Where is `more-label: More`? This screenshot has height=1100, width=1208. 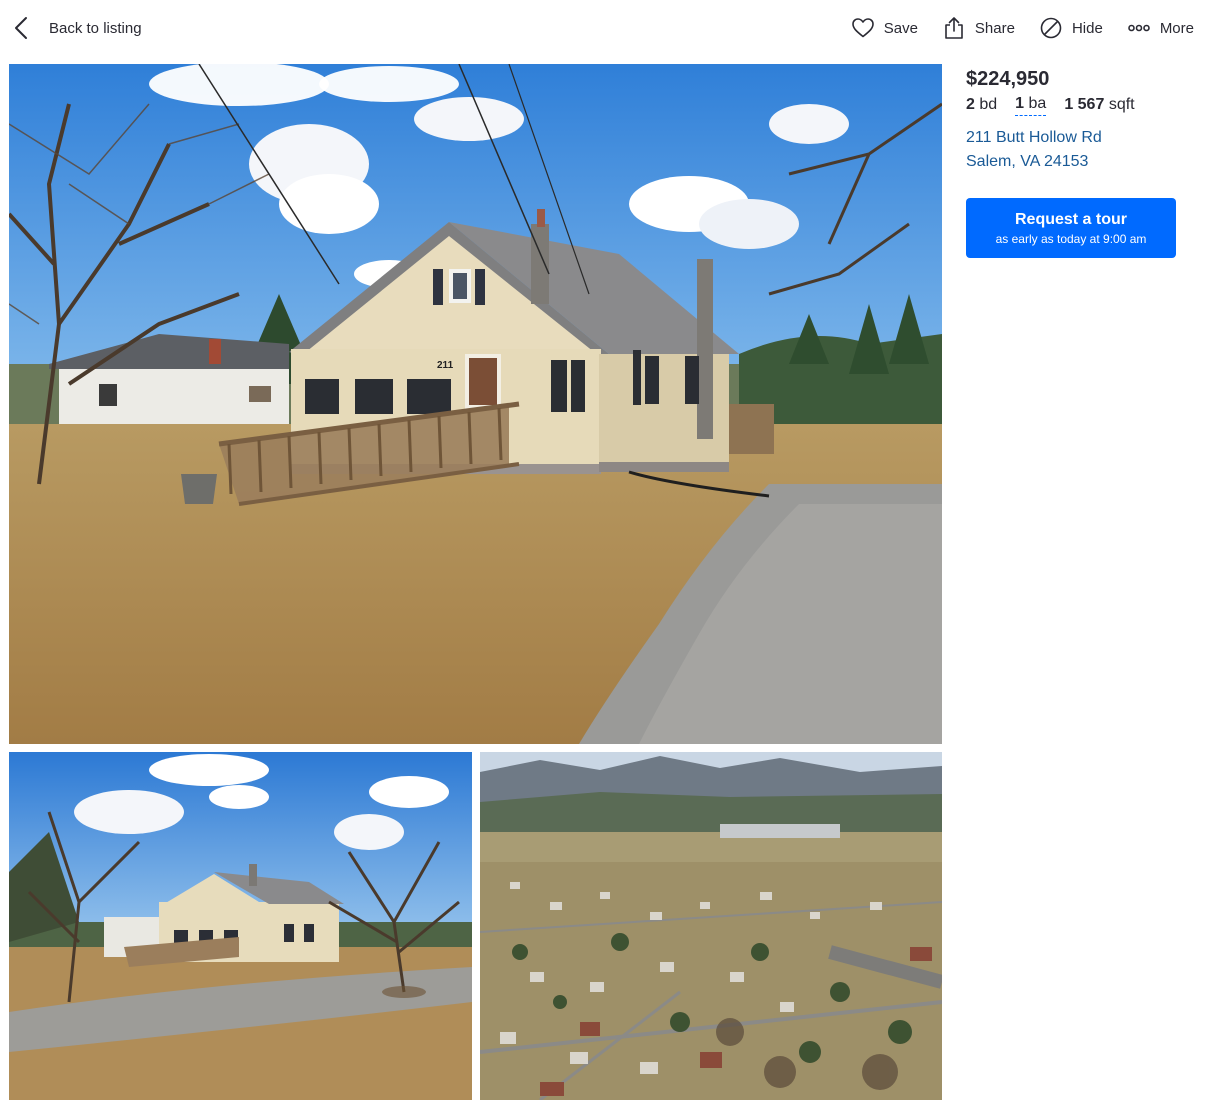 more-label: More is located at coordinates (1176, 28).